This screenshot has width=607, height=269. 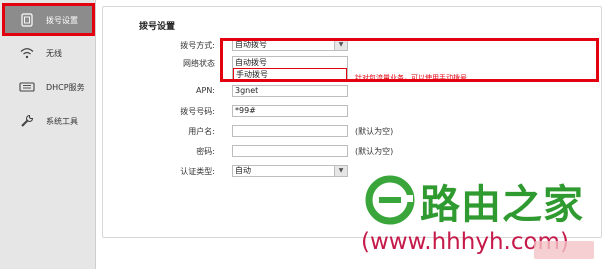 I want to click on sidebar-item-dhcp: DHCP服务, so click(x=48, y=87).